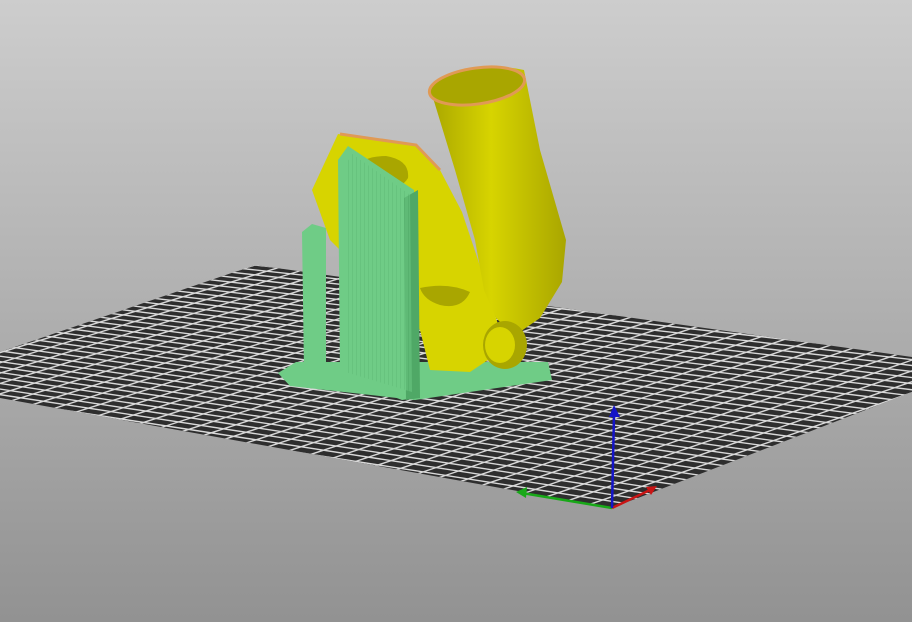  Describe the element at coordinates (378, 273) in the screenshot. I see `support-panel-hatch` at that location.